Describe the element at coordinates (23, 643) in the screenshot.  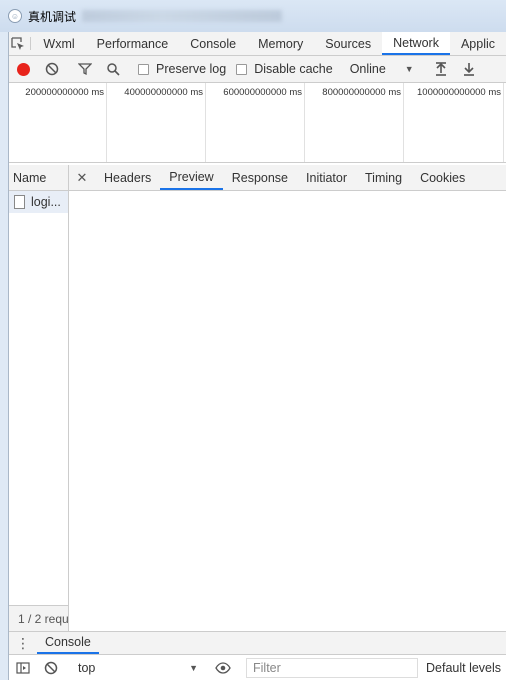
I see `more-options-icon: ⋮` at that location.